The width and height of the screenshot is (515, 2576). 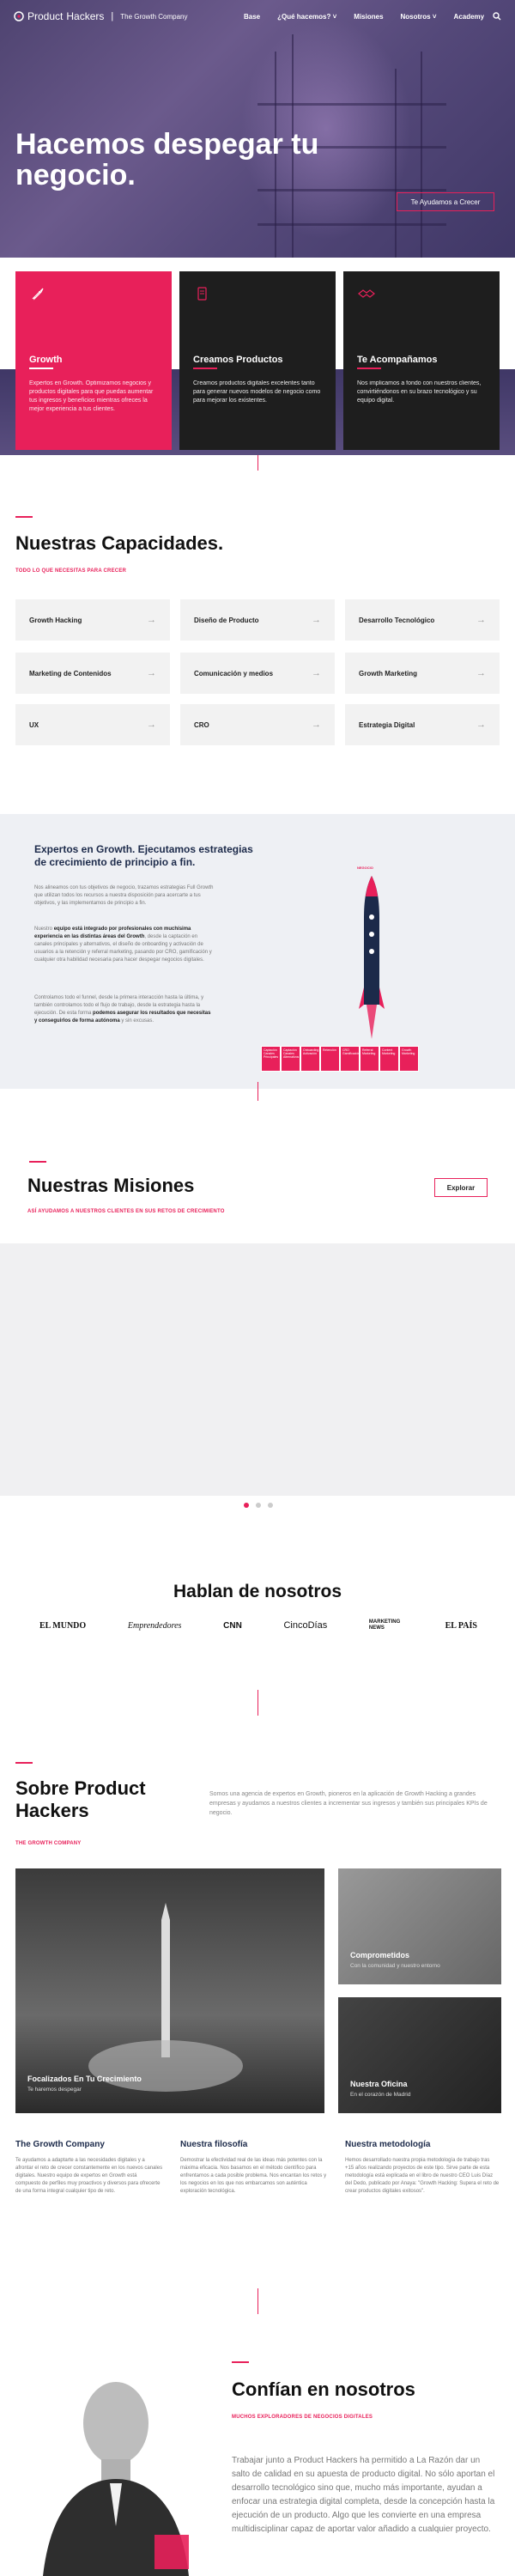 What do you see at coordinates (419, 2055) in the screenshot?
I see `photo-oficina: Nuestra Oficina En el corazón de Madrid` at bounding box center [419, 2055].